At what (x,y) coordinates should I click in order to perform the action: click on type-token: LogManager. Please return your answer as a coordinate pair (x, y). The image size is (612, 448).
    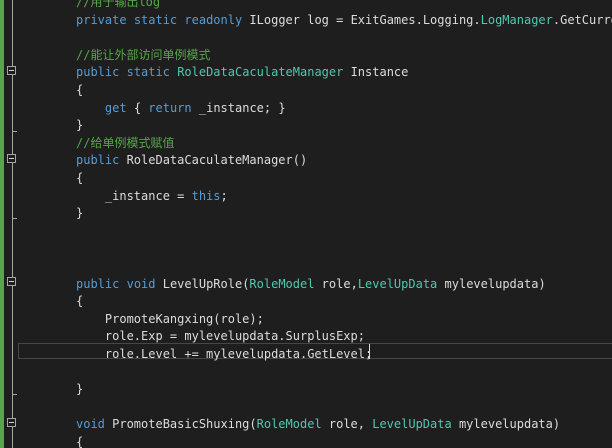
    Looking at the image, I should click on (516, 19).